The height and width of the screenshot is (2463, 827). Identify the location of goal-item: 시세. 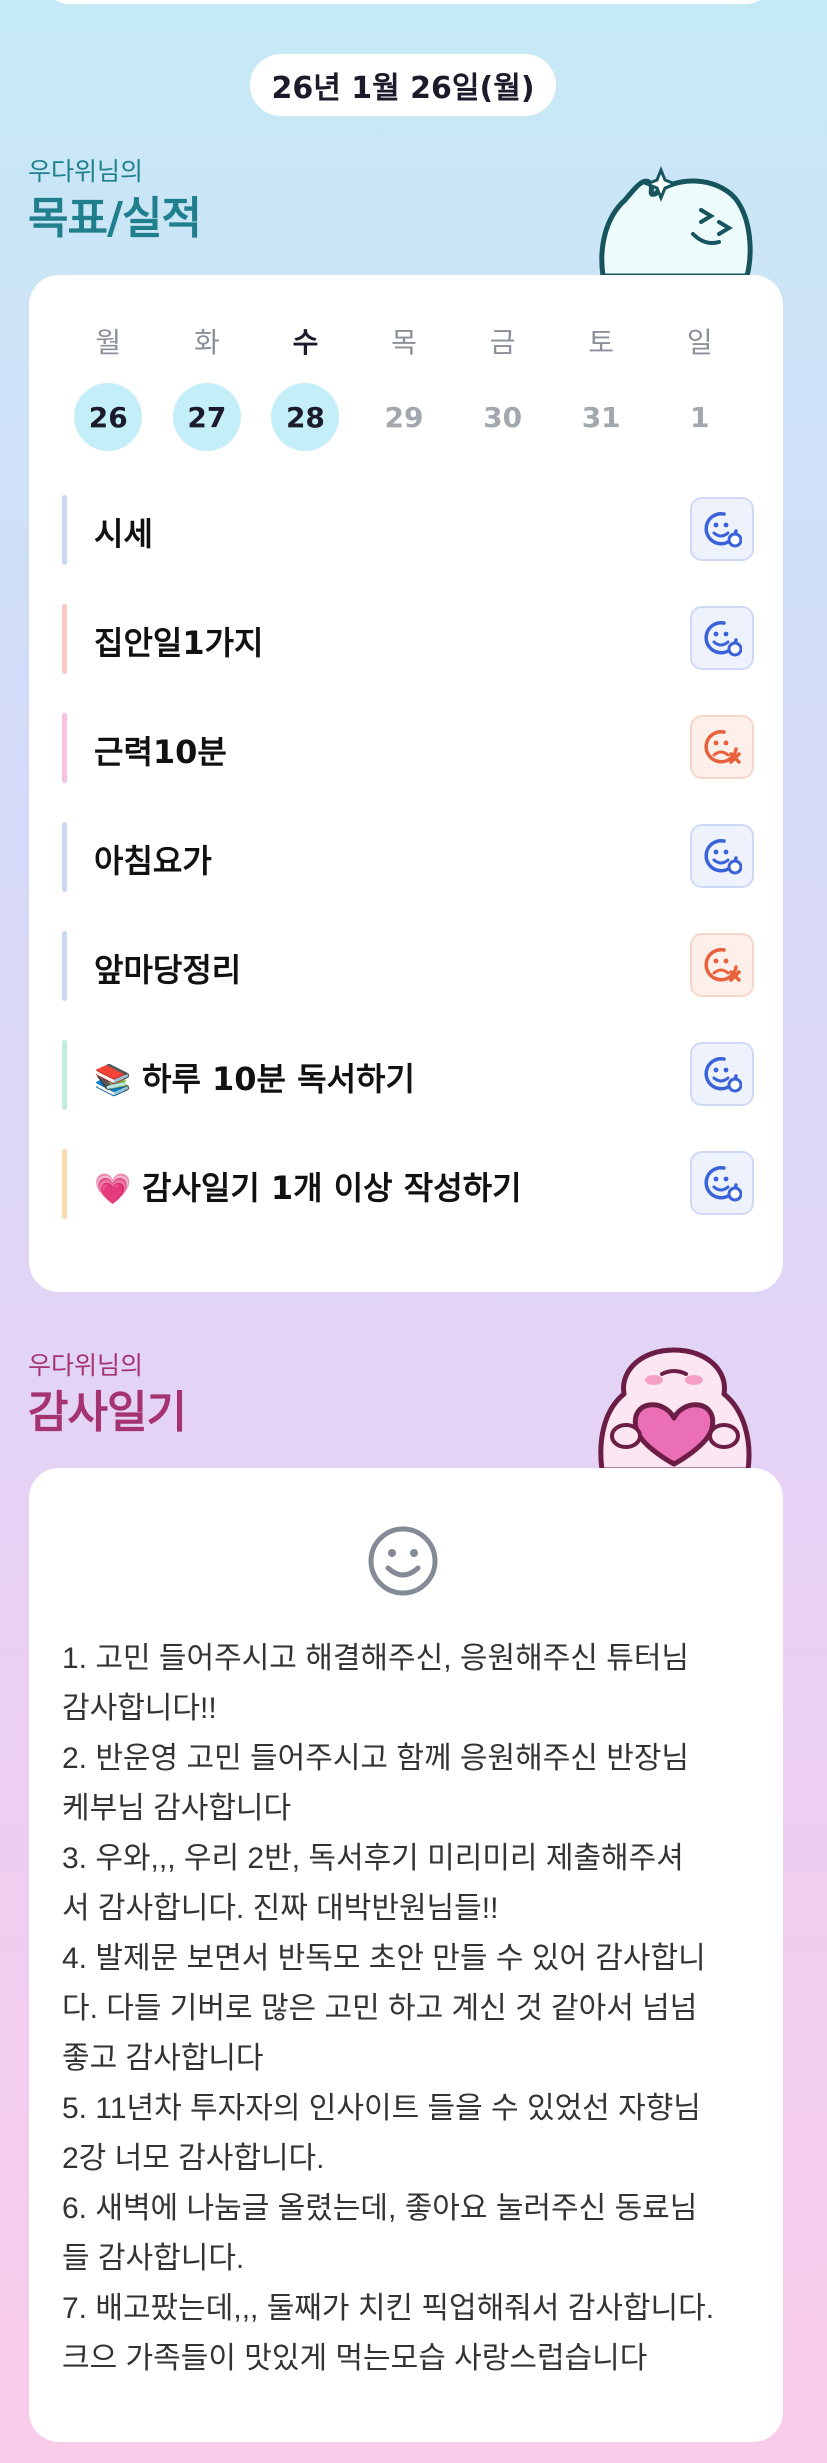
(408, 541).